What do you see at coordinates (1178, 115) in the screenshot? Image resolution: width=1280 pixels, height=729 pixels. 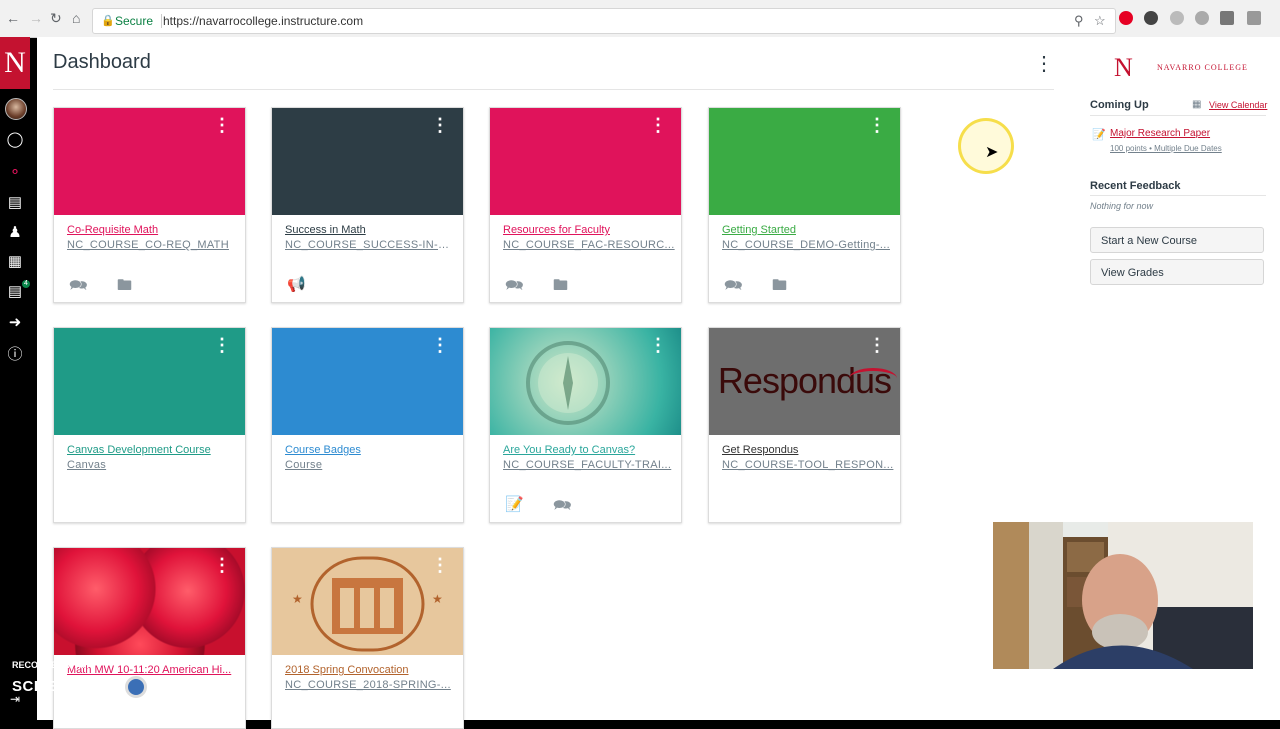 I see `divider` at bounding box center [1178, 115].